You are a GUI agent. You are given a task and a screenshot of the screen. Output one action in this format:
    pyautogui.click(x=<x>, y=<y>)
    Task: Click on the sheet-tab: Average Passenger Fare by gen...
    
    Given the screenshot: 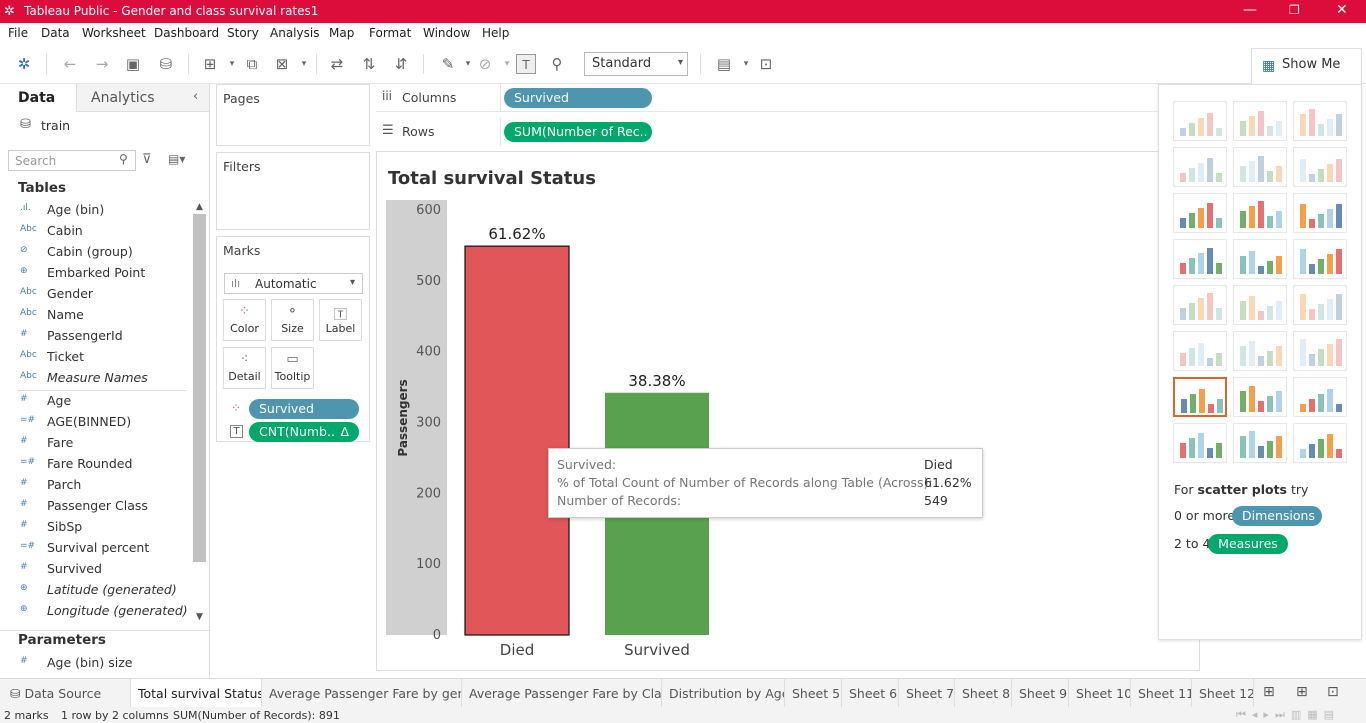 What is the action you would take?
    pyautogui.click(x=362, y=693)
    